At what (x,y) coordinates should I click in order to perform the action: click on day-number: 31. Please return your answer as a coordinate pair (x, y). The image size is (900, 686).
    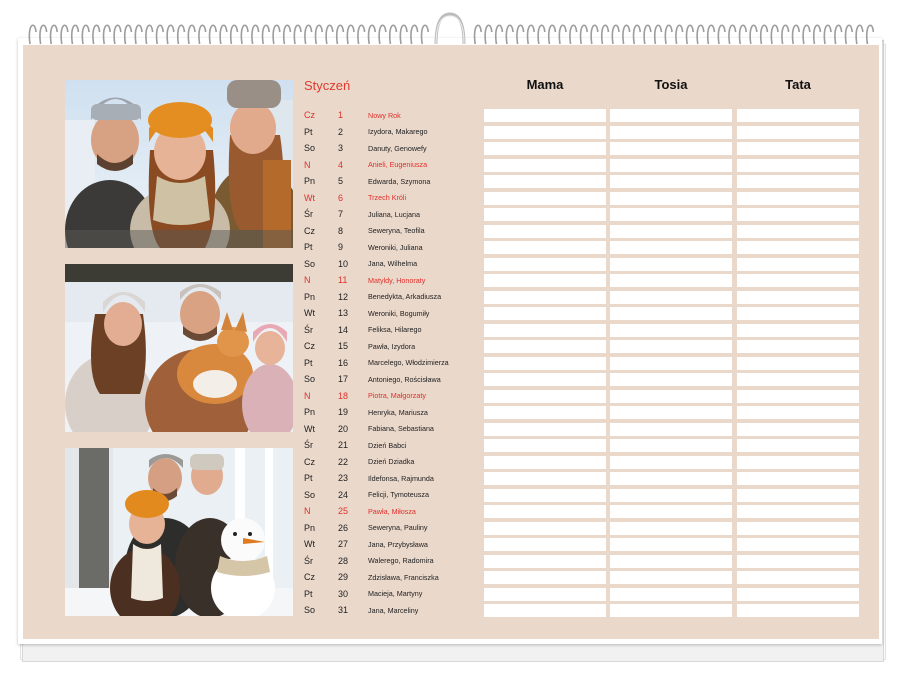
    Looking at the image, I should click on (343, 610).